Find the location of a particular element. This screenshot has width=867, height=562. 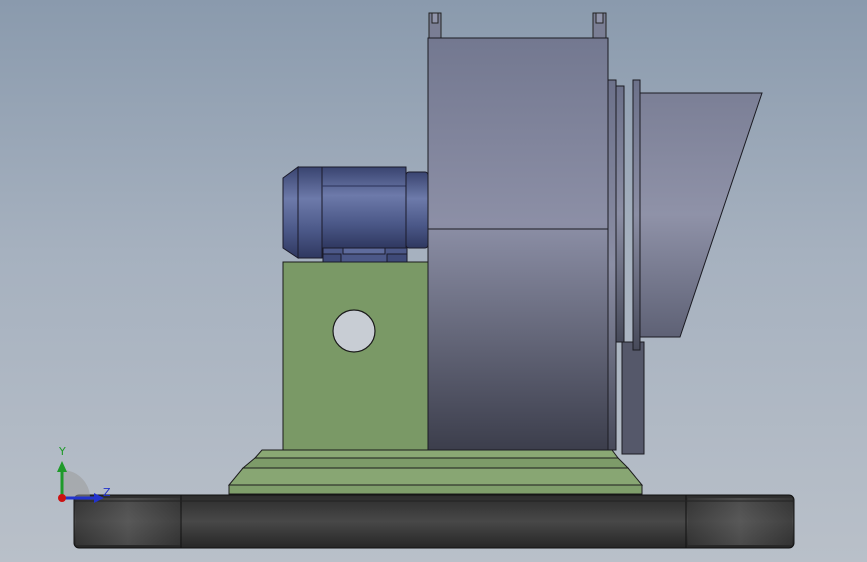

motor-support-frame is located at coordinates (355, 356).